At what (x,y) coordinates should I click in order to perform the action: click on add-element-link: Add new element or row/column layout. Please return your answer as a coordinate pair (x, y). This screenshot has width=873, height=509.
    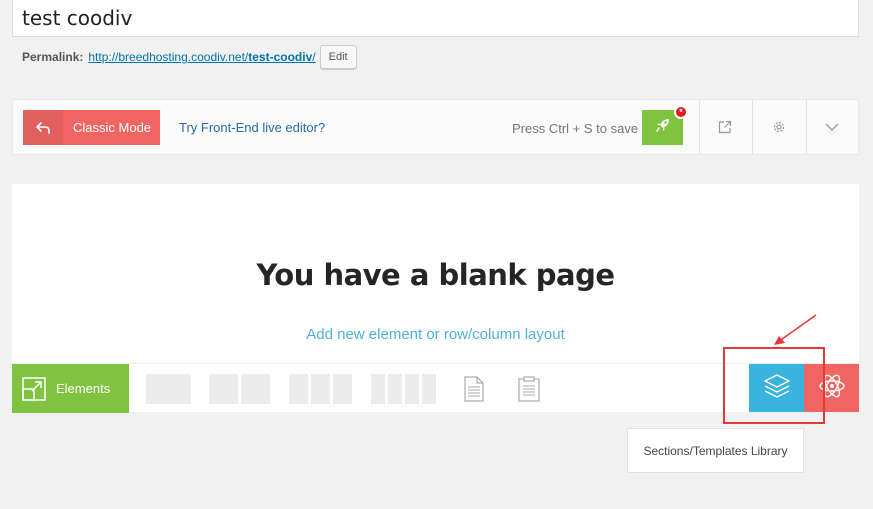
    Looking at the image, I should click on (435, 334).